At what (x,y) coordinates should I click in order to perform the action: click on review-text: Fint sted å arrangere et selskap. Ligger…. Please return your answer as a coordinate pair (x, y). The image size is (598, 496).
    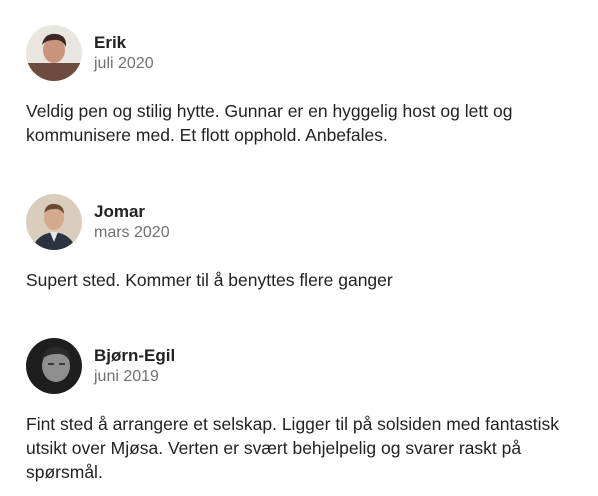
    Looking at the image, I should click on (293, 448).